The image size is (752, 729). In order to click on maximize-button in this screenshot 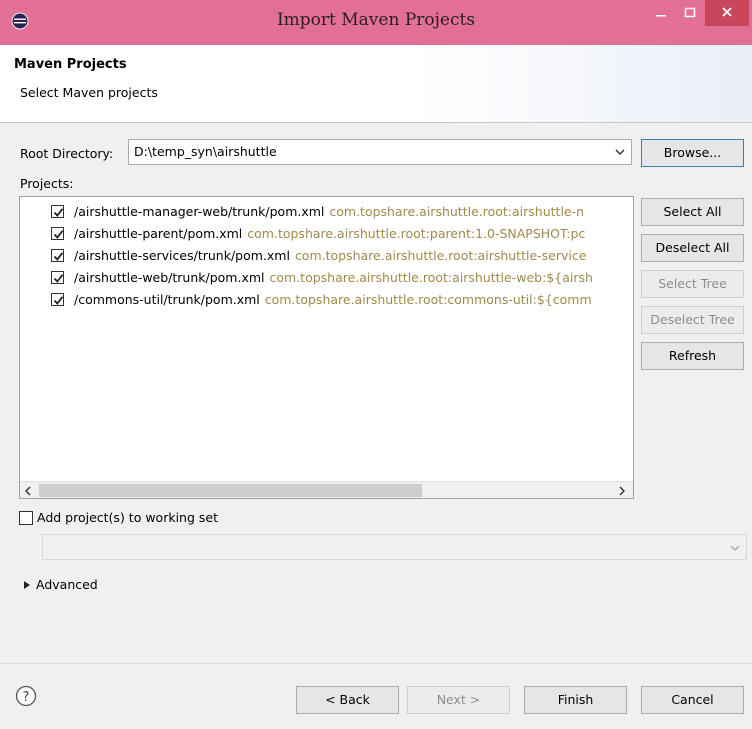, I will do `click(690, 13)`.